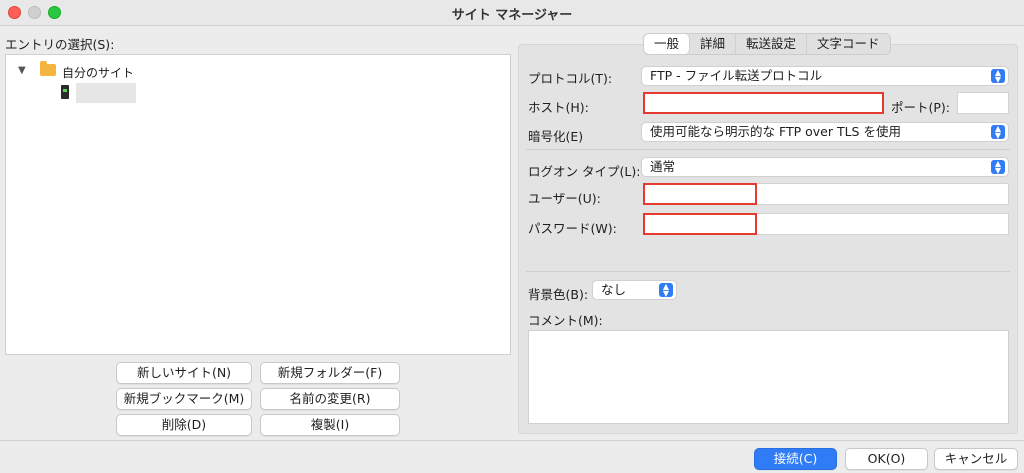 Image resolution: width=1024 pixels, height=473 pixels. I want to click on user-label: ユーザー(U):, so click(564, 198).